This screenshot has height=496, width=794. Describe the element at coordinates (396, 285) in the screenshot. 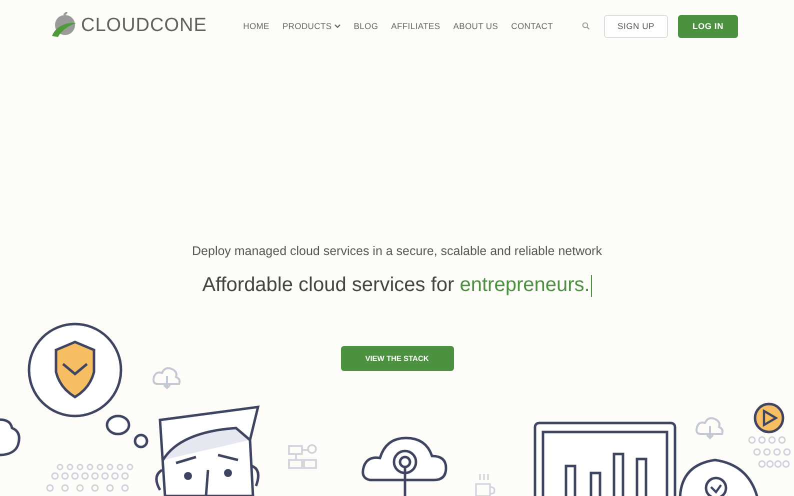

I see `hero-headline: Affordable cloud services for entrepreneurs.` at that location.